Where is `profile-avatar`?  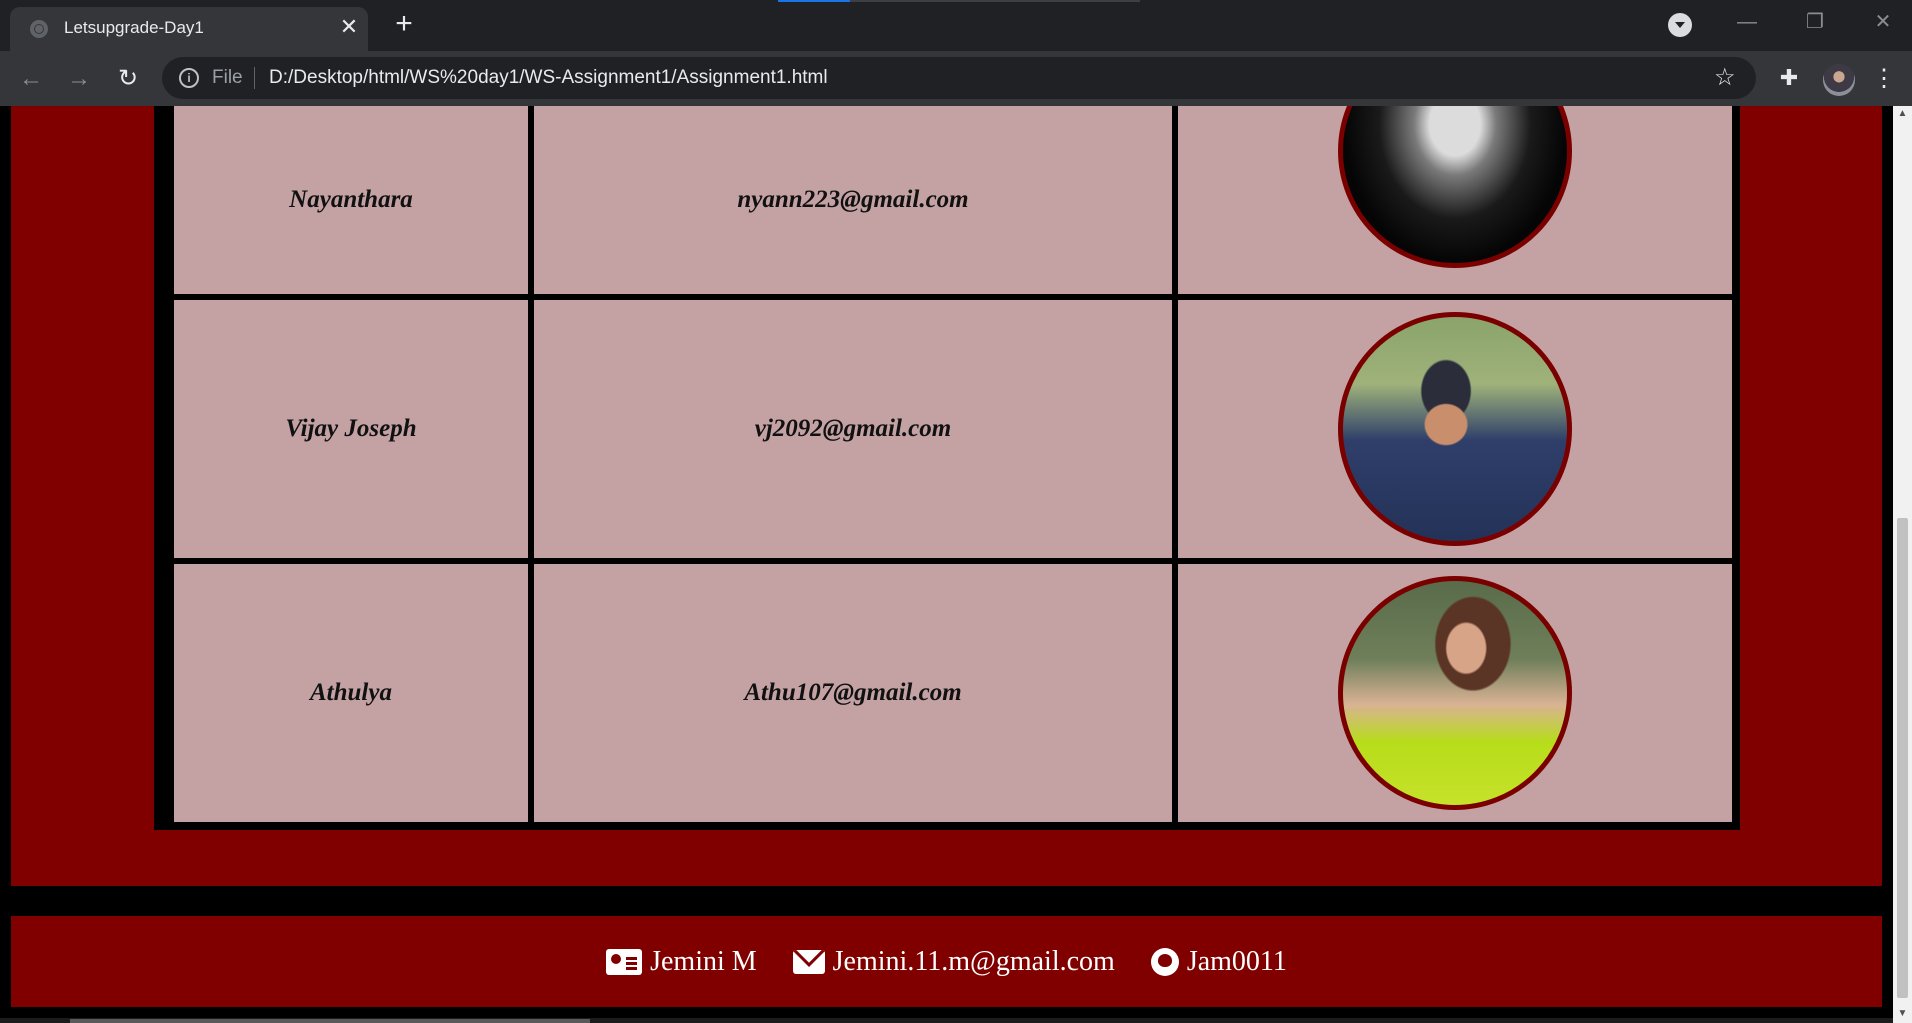
profile-avatar is located at coordinates (1839, 80).